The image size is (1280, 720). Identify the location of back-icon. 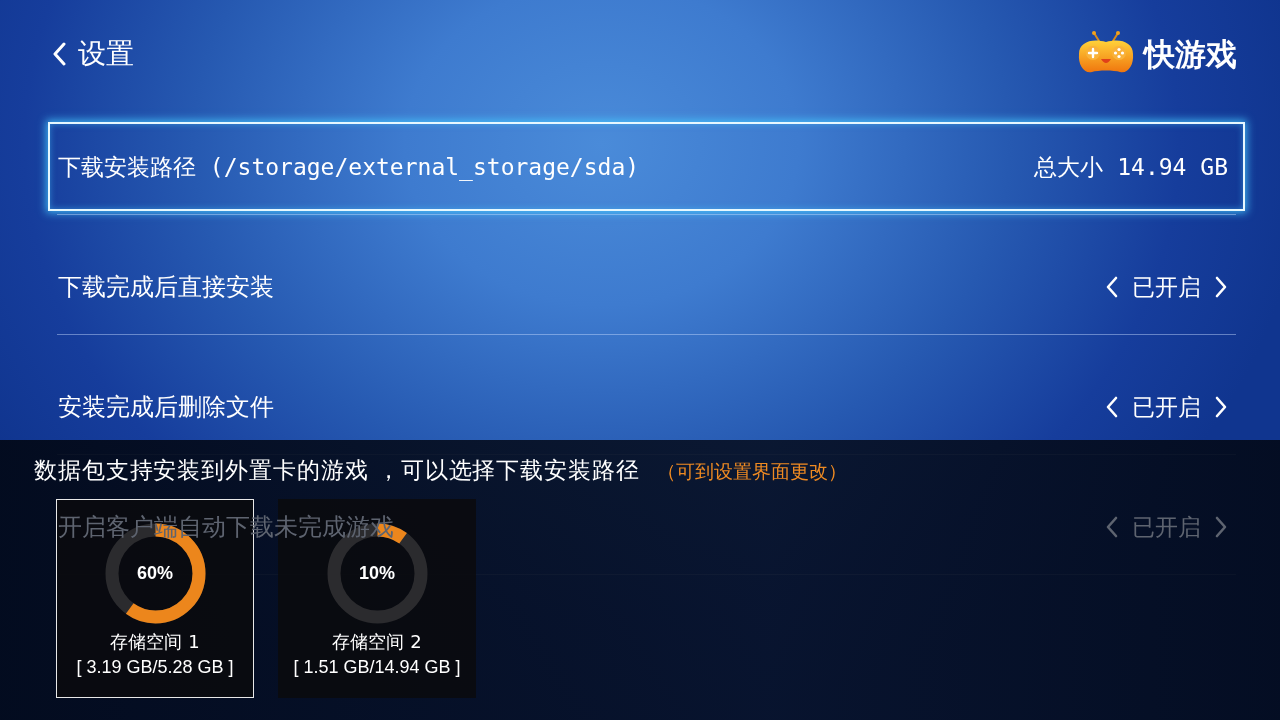
(59, 54).